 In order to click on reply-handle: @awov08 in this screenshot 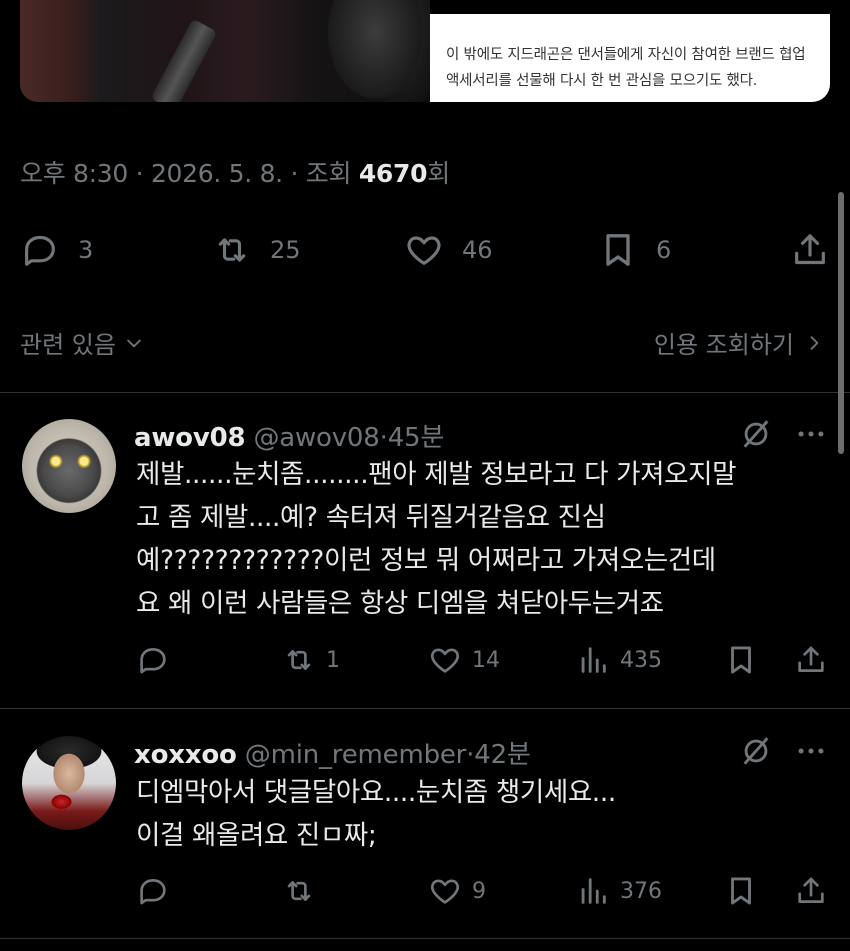, I will do `click(316, 438)`.